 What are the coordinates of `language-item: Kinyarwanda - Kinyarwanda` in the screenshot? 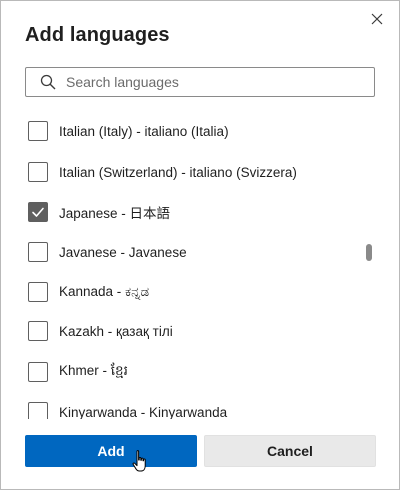 It's located at (127, 410).